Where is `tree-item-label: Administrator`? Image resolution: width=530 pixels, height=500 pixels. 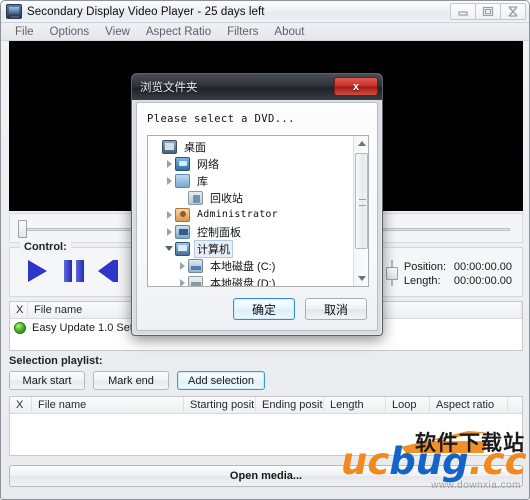
tree-item-label: Administrator is located at coordinates (237, 214).